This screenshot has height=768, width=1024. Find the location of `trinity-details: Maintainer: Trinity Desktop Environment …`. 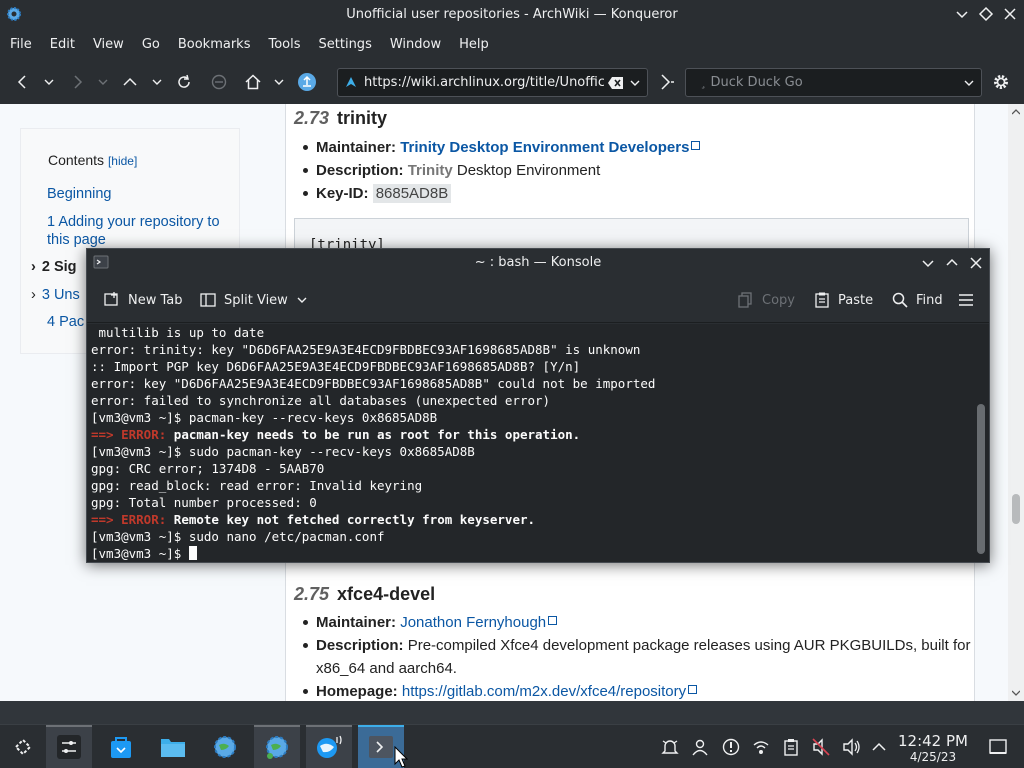

trinity-details: Maintainer: Trinity Desktop Environment … is located at coordinates (497, 170).